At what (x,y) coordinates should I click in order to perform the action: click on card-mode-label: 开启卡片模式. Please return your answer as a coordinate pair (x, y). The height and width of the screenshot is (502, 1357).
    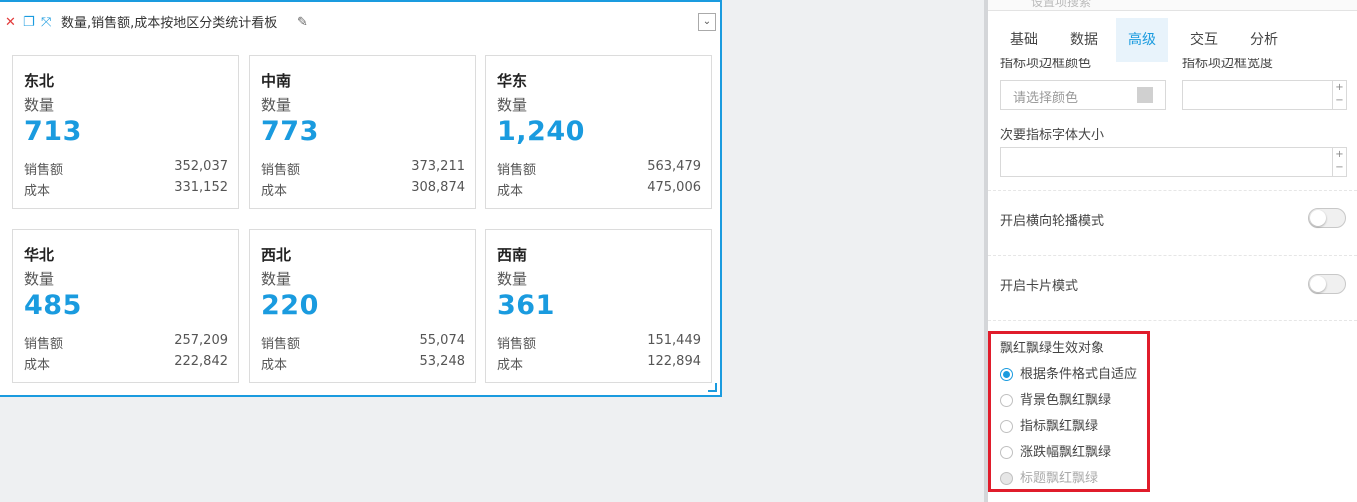
    Looking at the image, I should click on (1039, 286).